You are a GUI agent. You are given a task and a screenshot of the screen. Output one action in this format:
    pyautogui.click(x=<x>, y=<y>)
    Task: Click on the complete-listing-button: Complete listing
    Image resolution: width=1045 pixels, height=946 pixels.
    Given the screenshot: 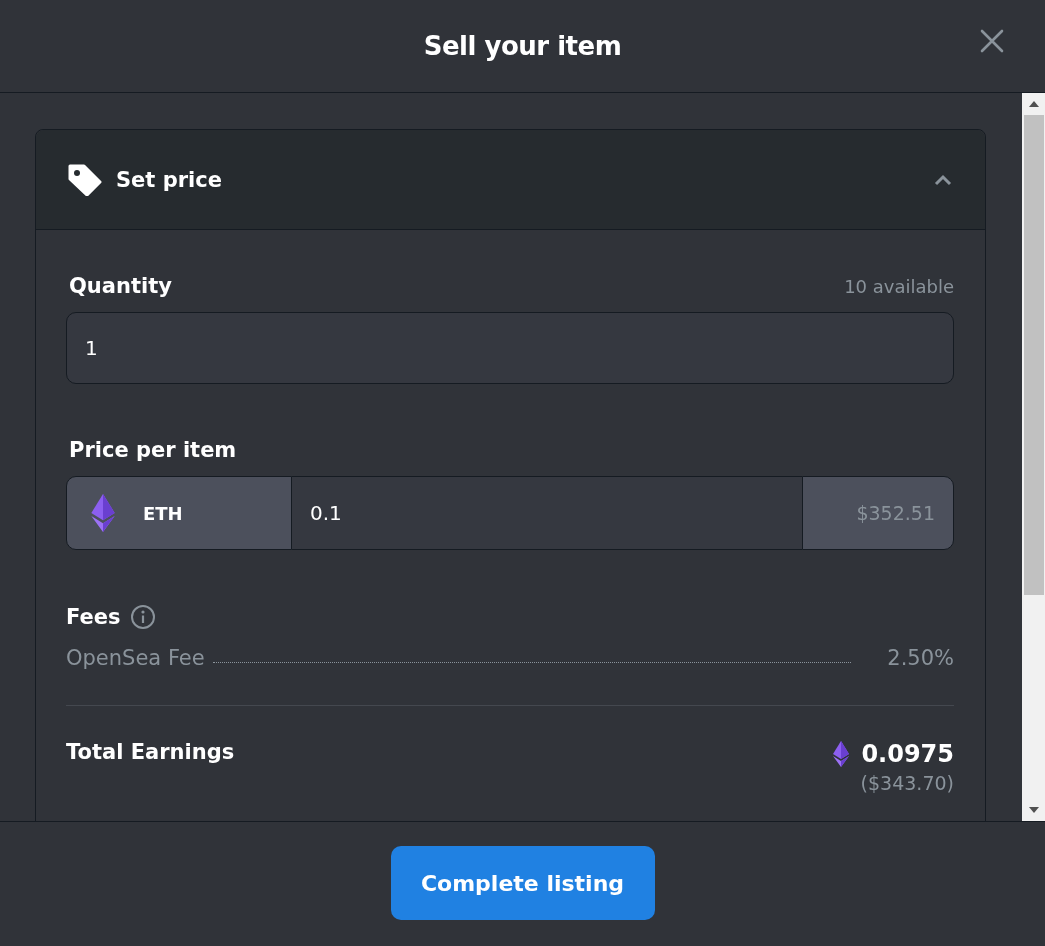 What is the action you would take?
    pyautogui.click(x=522, y=883)
    